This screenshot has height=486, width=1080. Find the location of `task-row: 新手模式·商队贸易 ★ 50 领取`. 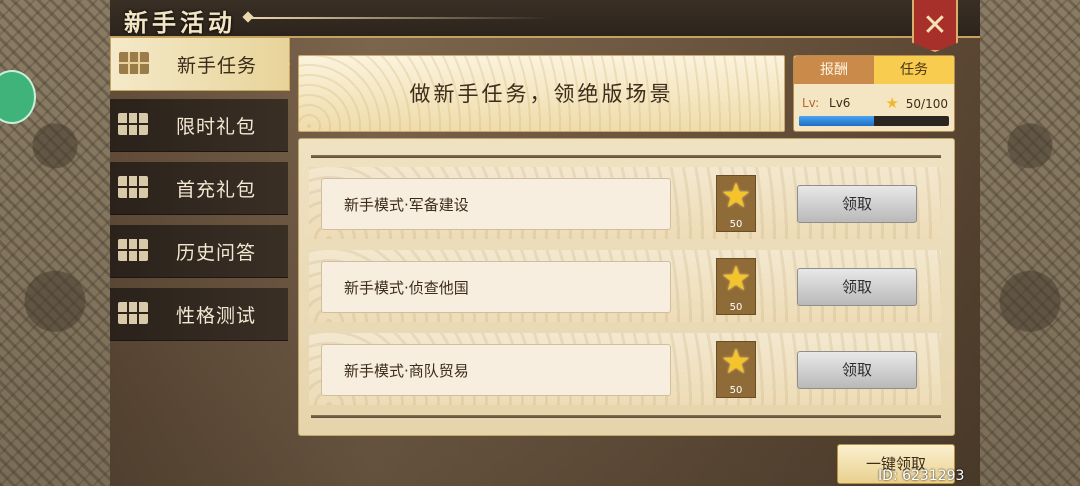

task-row: 新手模式·商队贸易 ★ 50 领取 is located at coordinates (625, 369).